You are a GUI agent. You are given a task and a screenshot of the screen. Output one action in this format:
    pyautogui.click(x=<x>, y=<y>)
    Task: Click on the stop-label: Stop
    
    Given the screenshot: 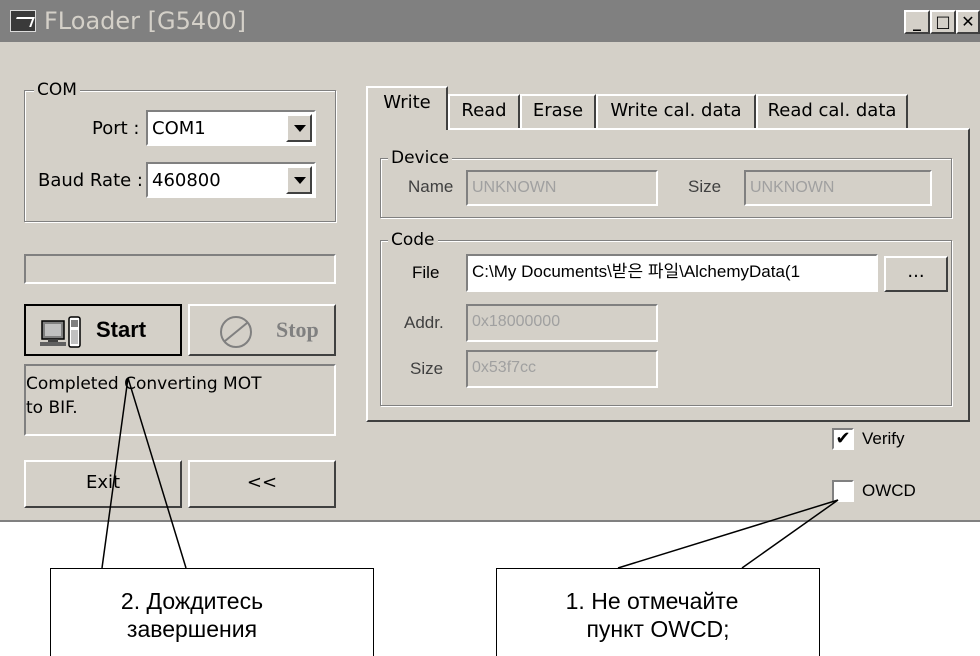 What is the action you would take?
    pyautogui.click(x=297, y=329)
    